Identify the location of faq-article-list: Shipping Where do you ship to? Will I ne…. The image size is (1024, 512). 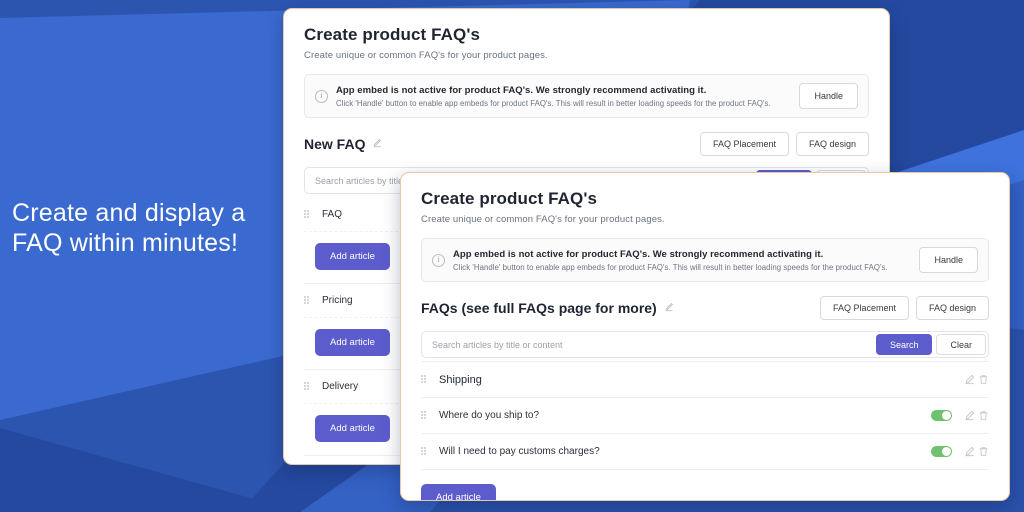
(705, 415).